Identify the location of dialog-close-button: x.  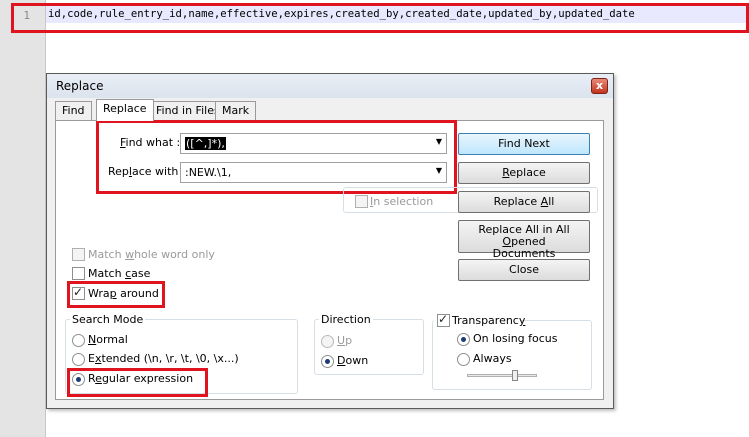
(599, 86).